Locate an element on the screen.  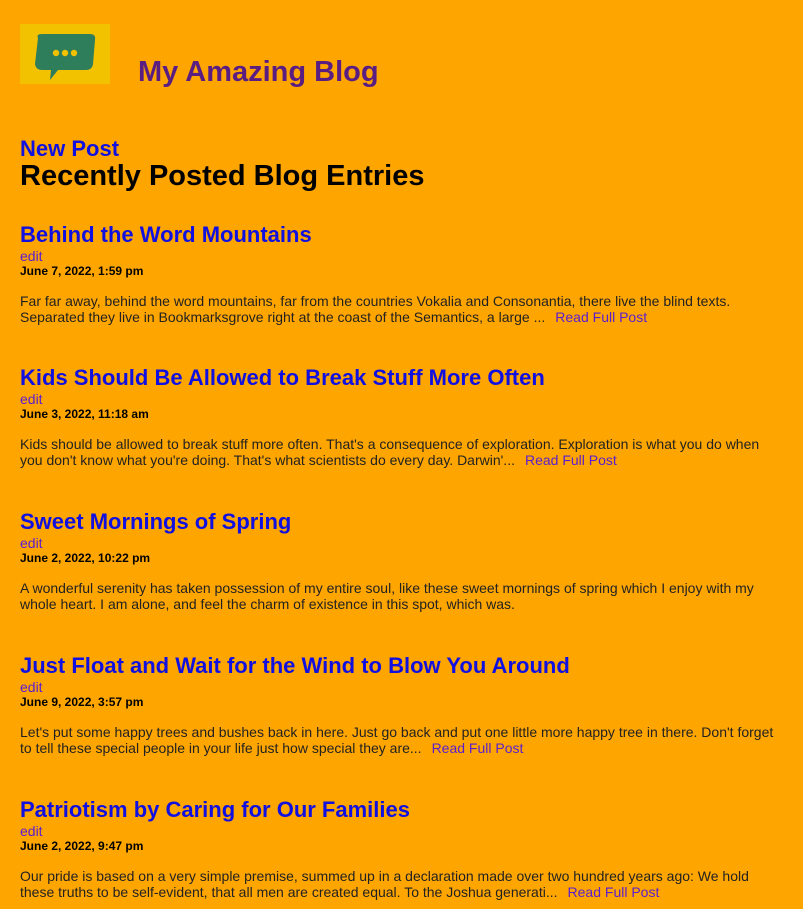
new-post-link: New Post is located at coordinates (69, 149).